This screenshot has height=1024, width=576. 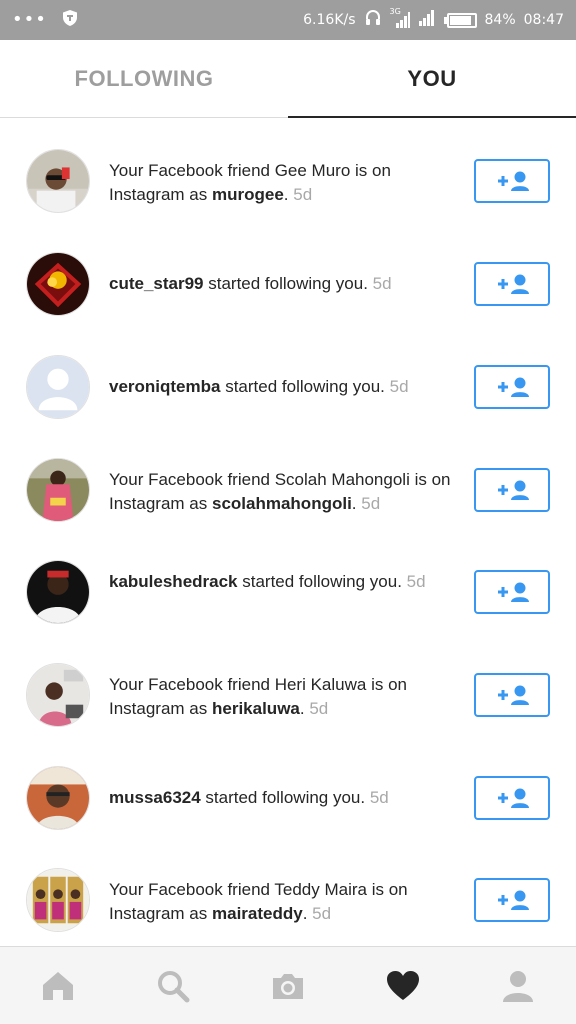 I want to click on battery-level: 84%, so click(x=500, y=20).